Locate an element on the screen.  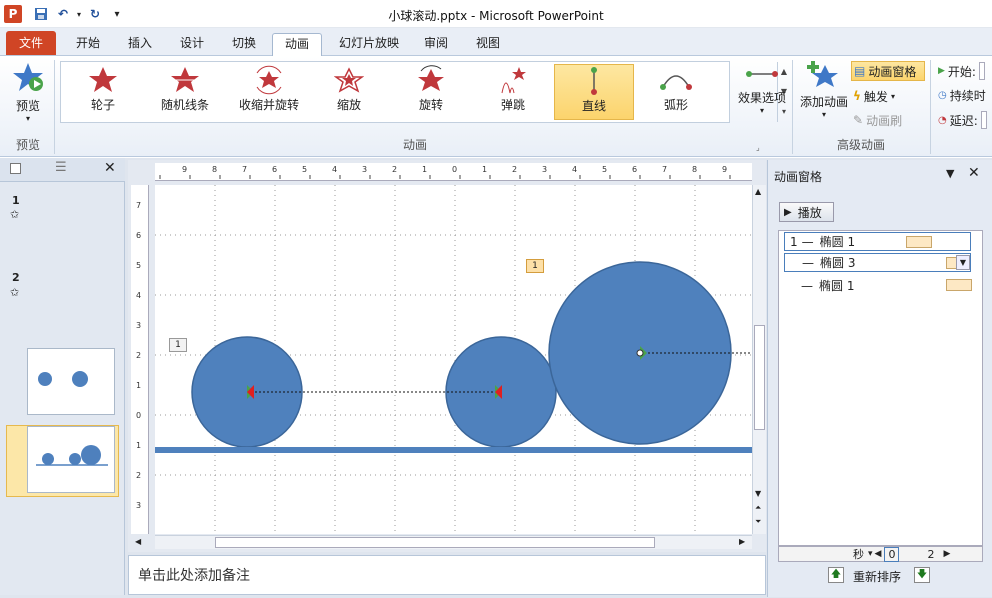
tab-view: 视图 is located at coordinates (488, 44).